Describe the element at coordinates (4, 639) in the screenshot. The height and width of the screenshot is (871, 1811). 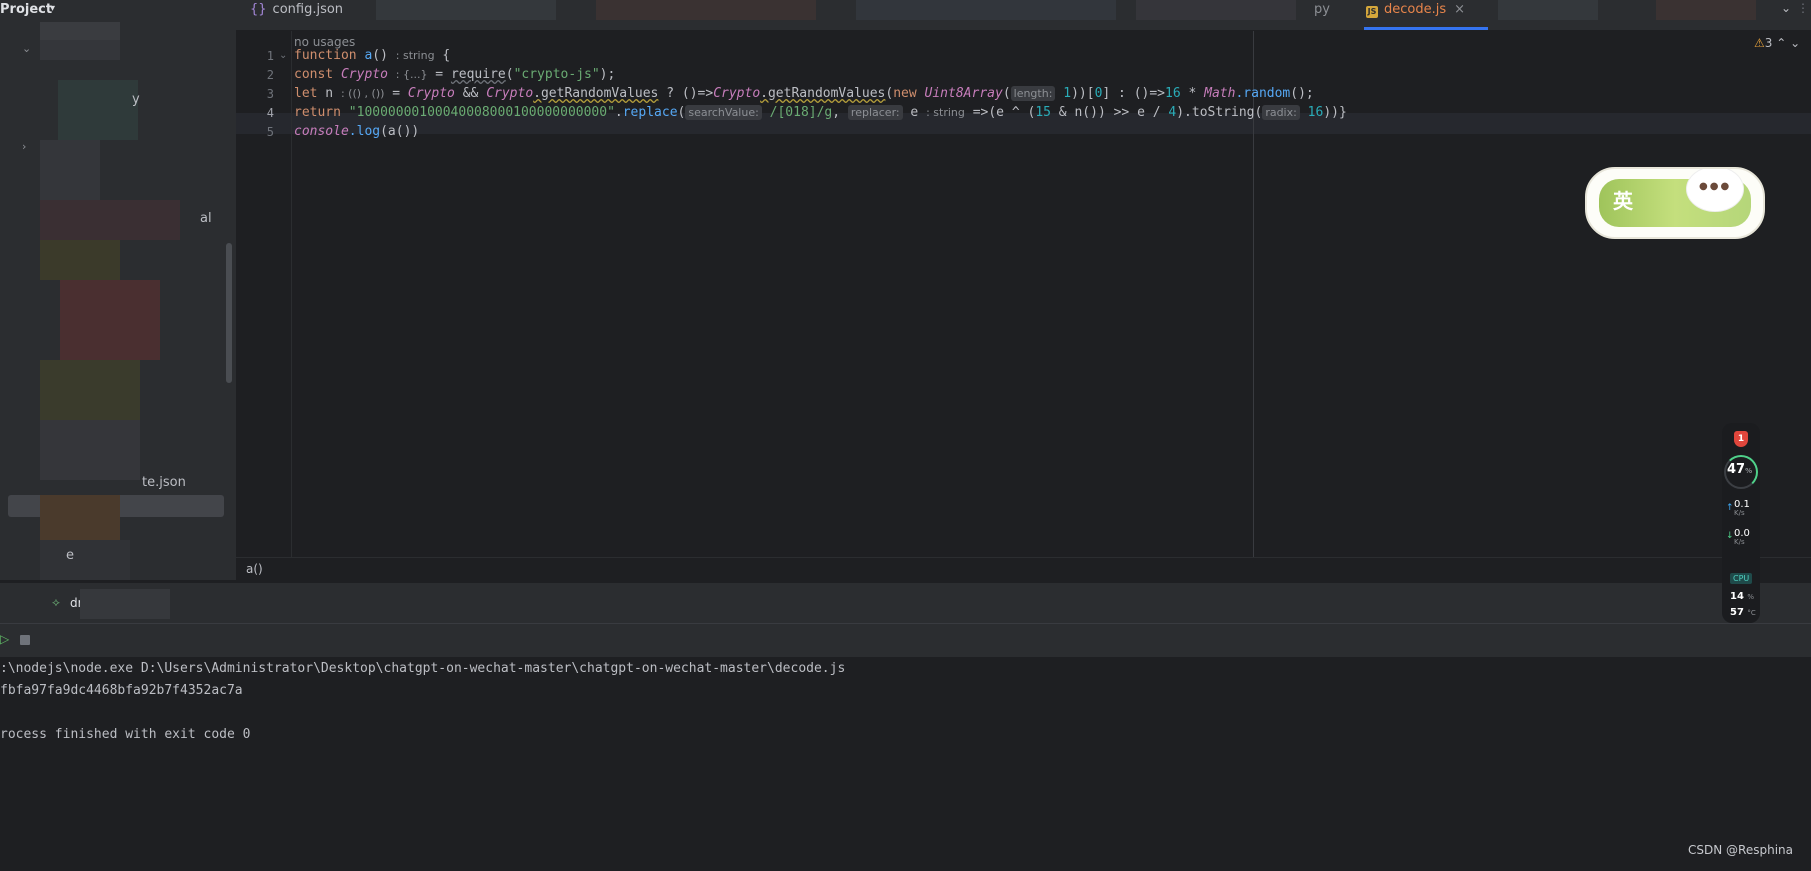
I see `rerun-icon: ▷` at that location.